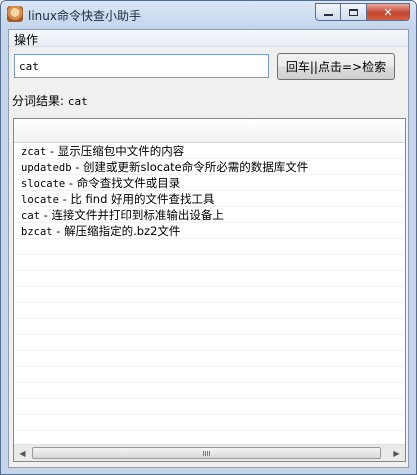 The image size is (417, 475). I want to click on maximize-button, so click(354, 12).